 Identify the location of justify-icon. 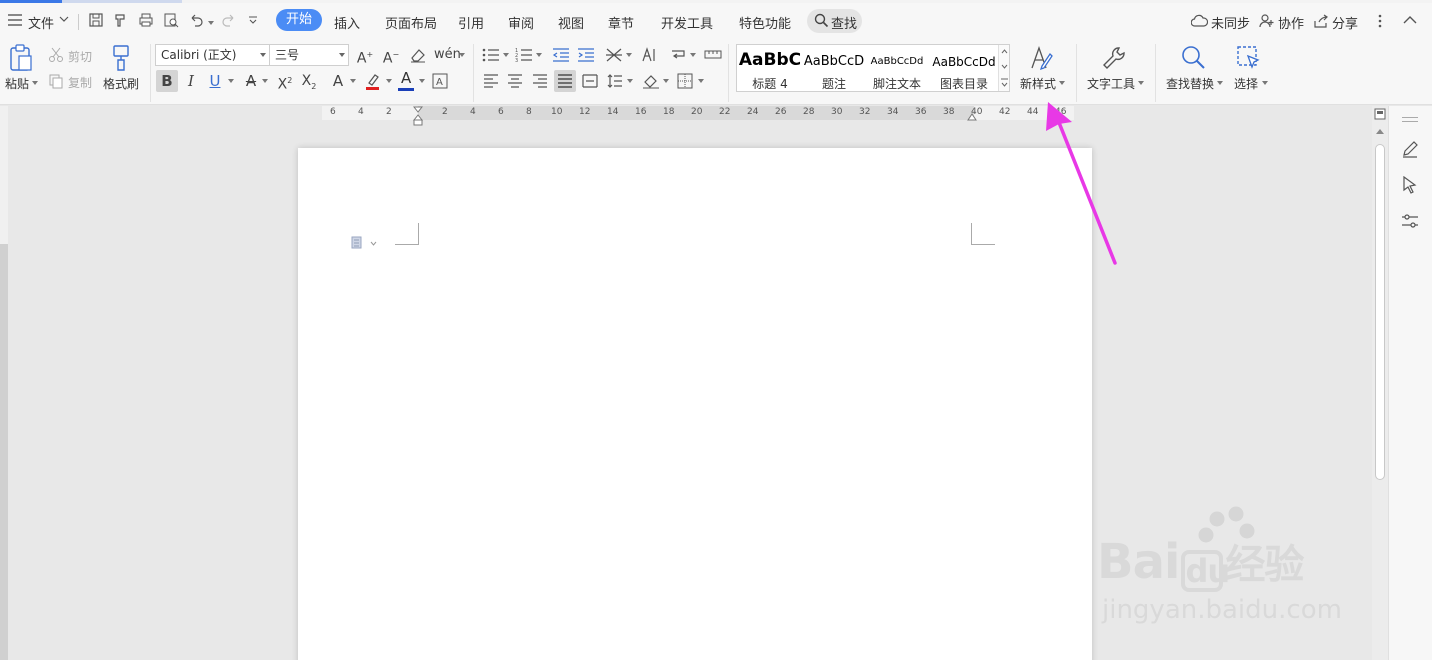
(565, 81).